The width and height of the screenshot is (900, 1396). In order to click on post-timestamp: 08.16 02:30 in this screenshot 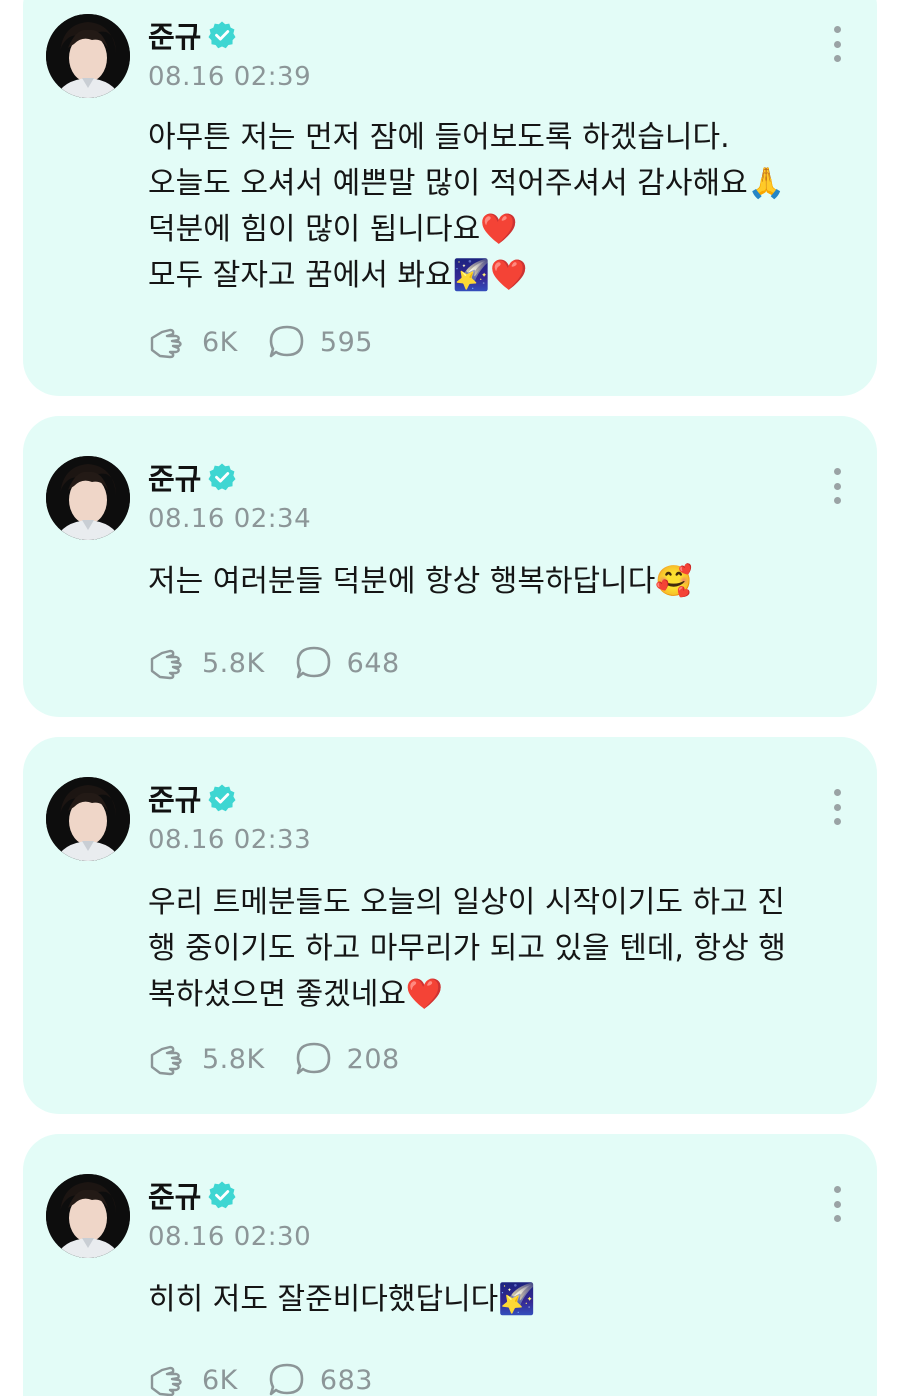, I will do `click(230, 1237)`.